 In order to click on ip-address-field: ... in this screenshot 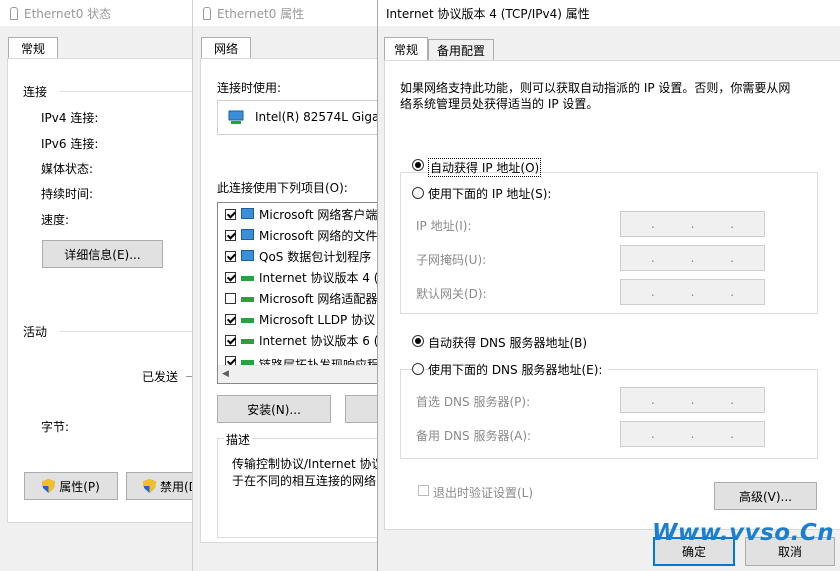, I will do `click(692, 224)`.